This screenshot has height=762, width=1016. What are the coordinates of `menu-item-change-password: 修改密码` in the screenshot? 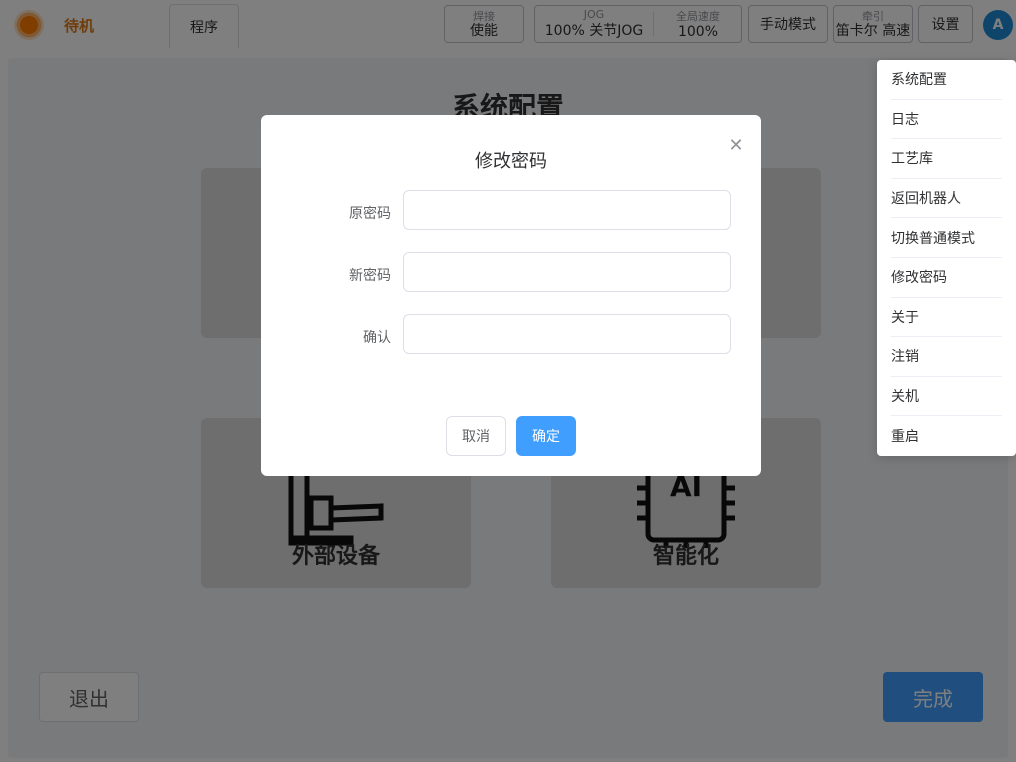 It's located at (946, 278).